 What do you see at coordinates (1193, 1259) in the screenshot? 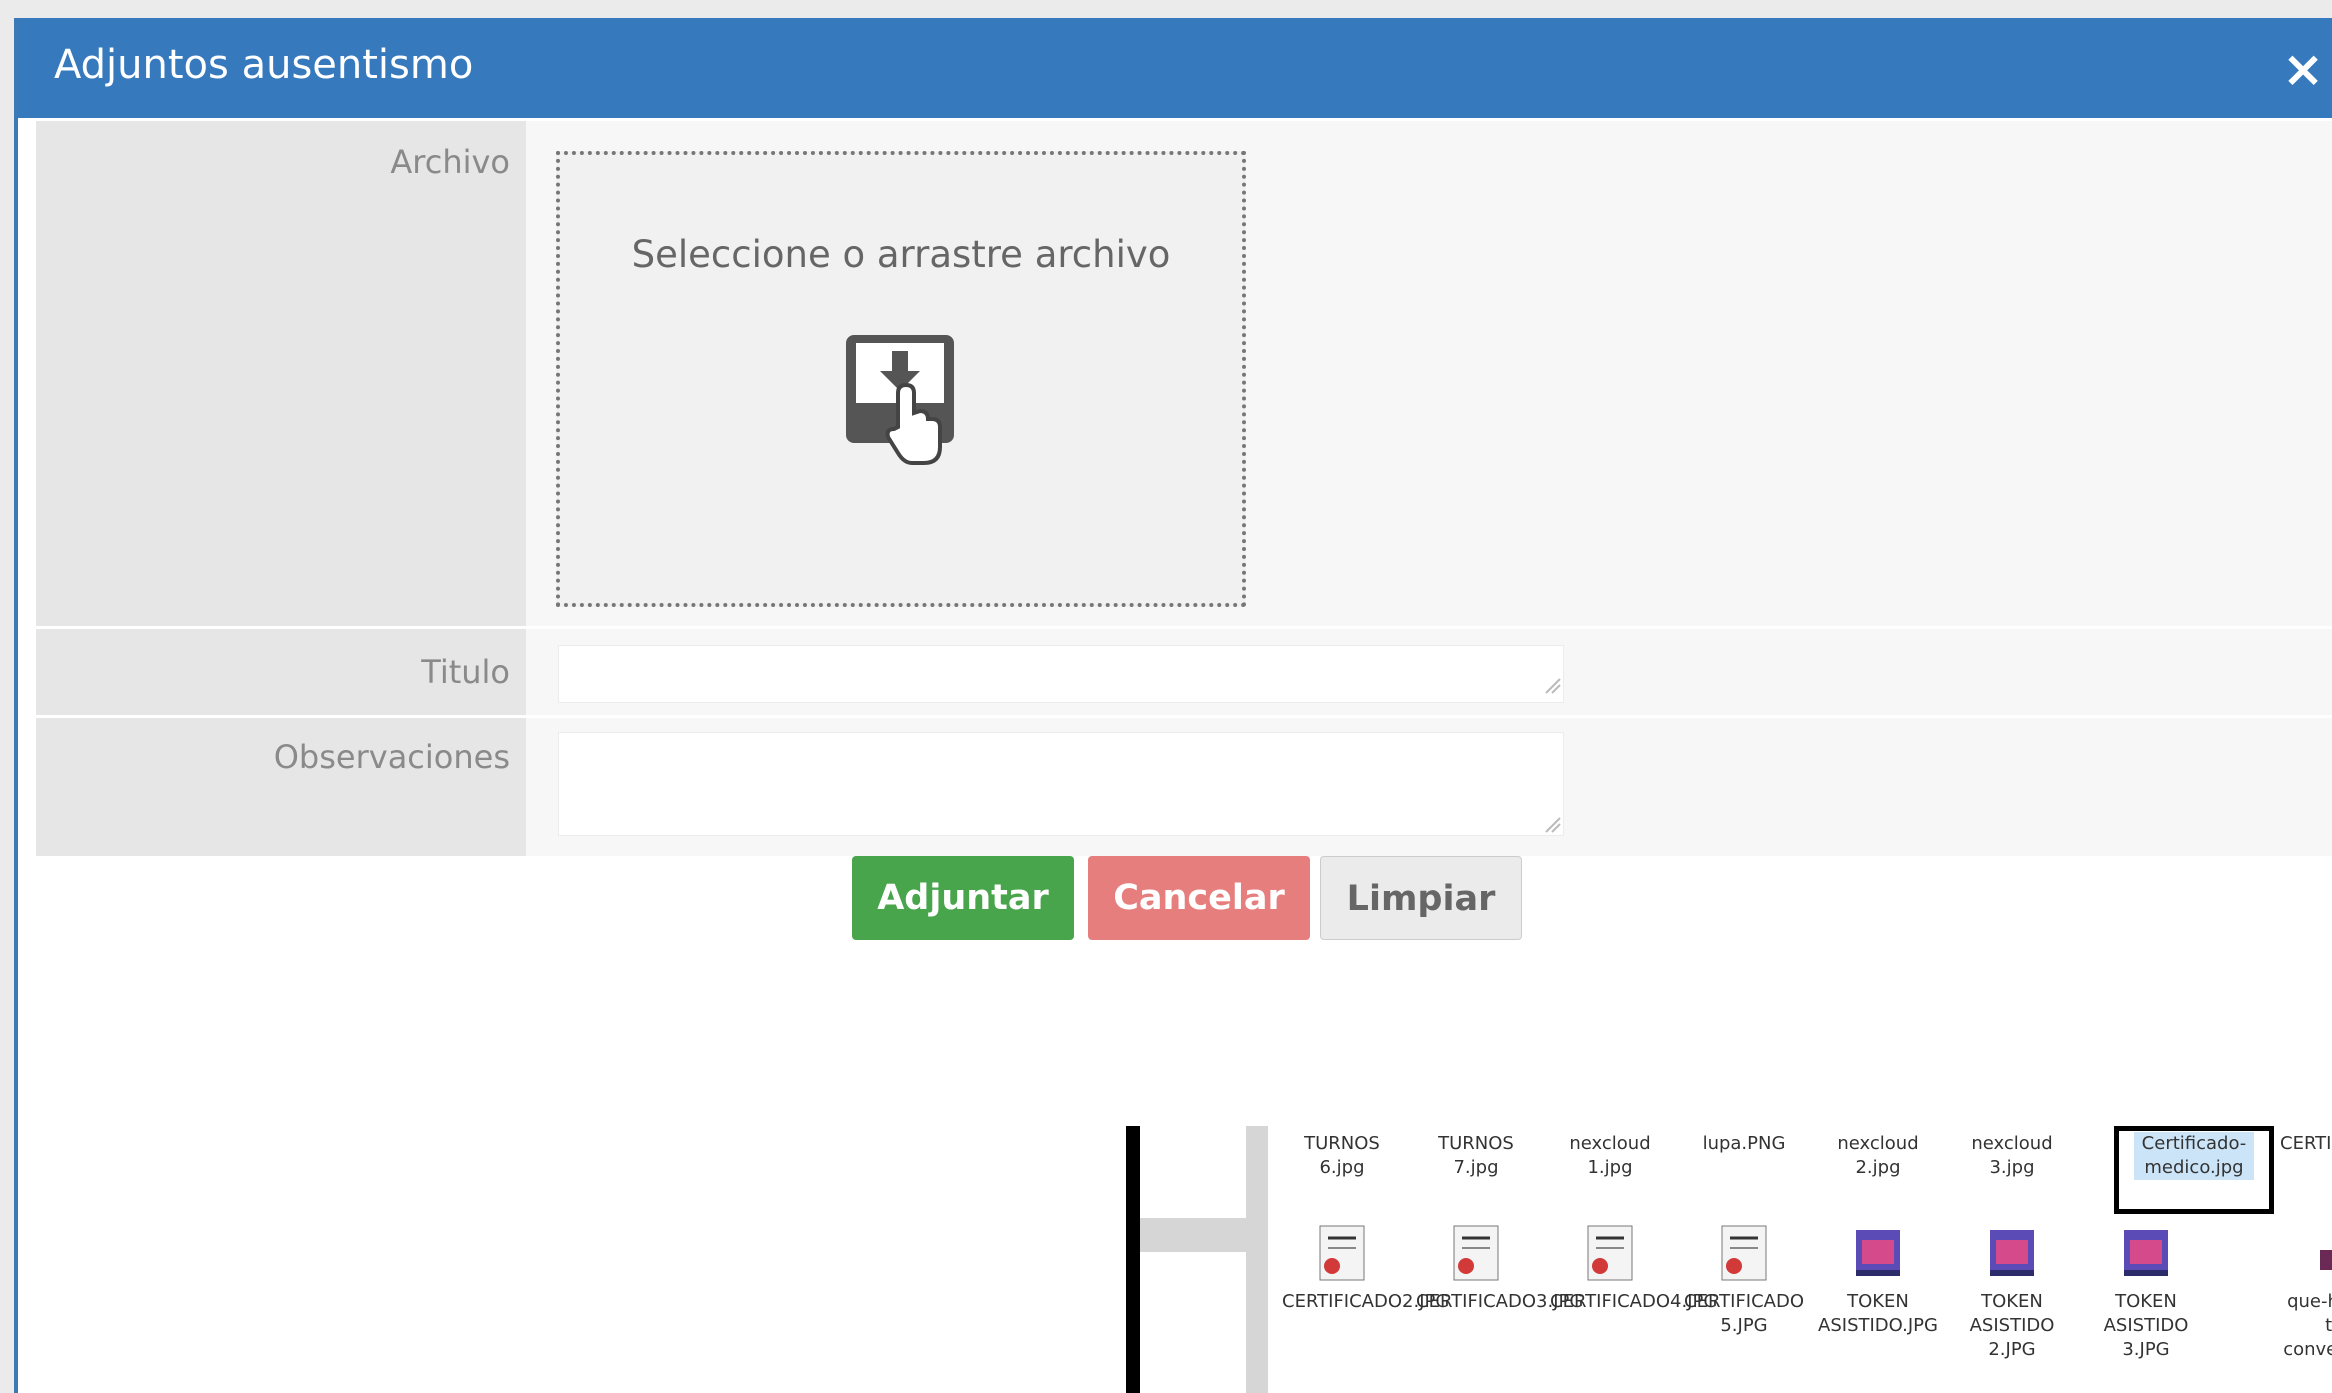
I see `explorer-sidebar` at bounding box center [1193, 1259].